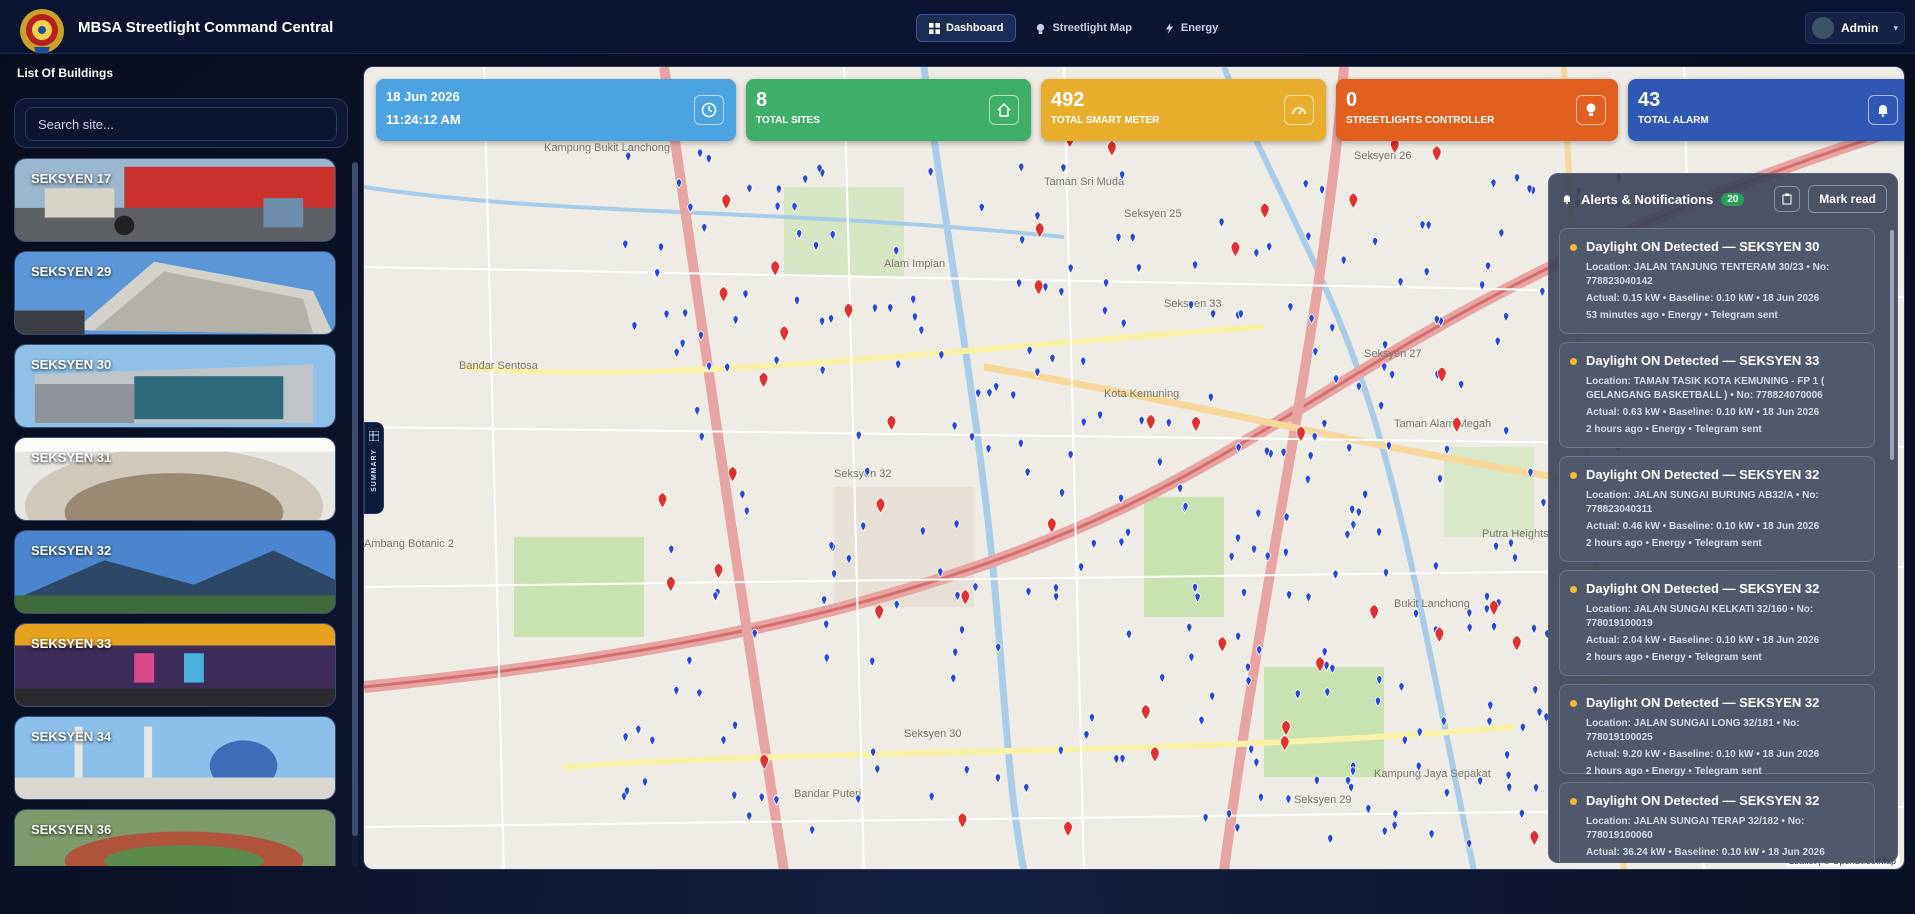 The height and width of the screenshot is (914, 1915). I want to click on stat-value: 43, so click(1649, 100).